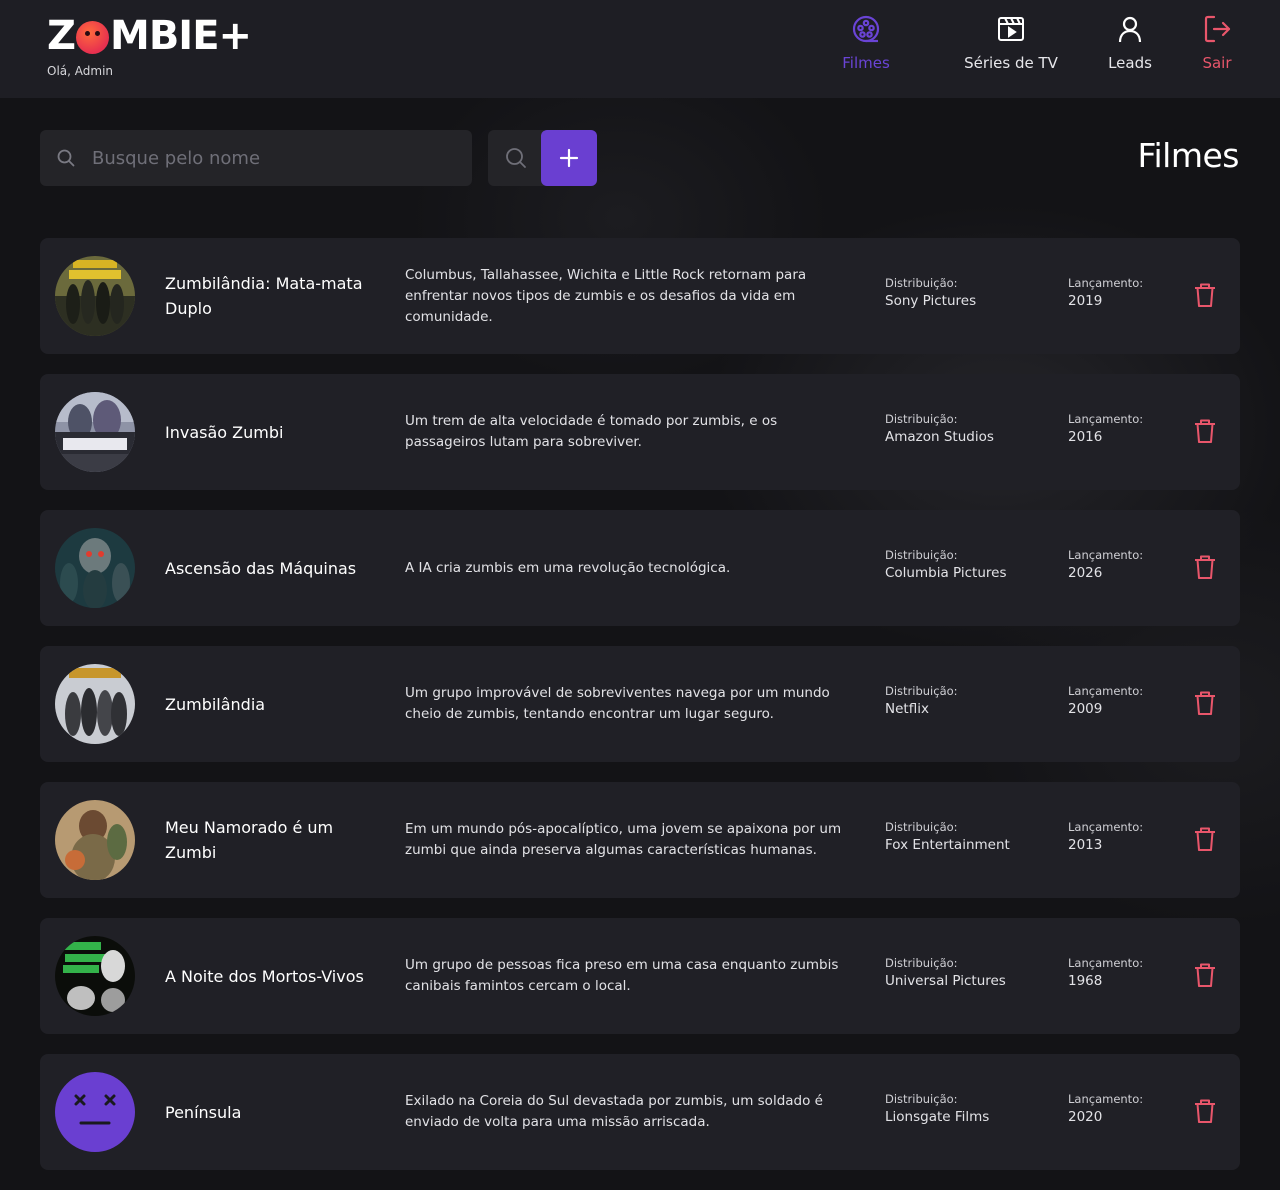 This screenshot has height=1190, width=1280. I want to click on clapperboard-icon, so click(1011, 29).